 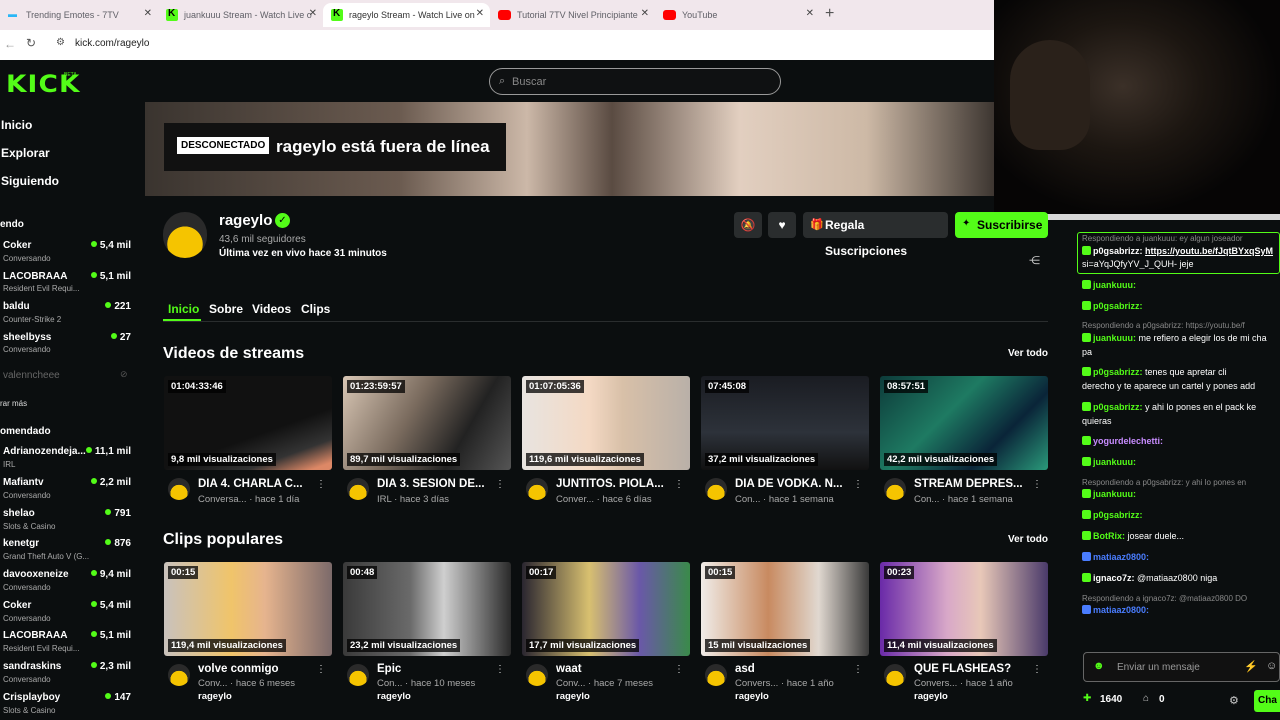 I want to click on sidebar-nav-inicio: Inicio, so click(x=16, y=125).